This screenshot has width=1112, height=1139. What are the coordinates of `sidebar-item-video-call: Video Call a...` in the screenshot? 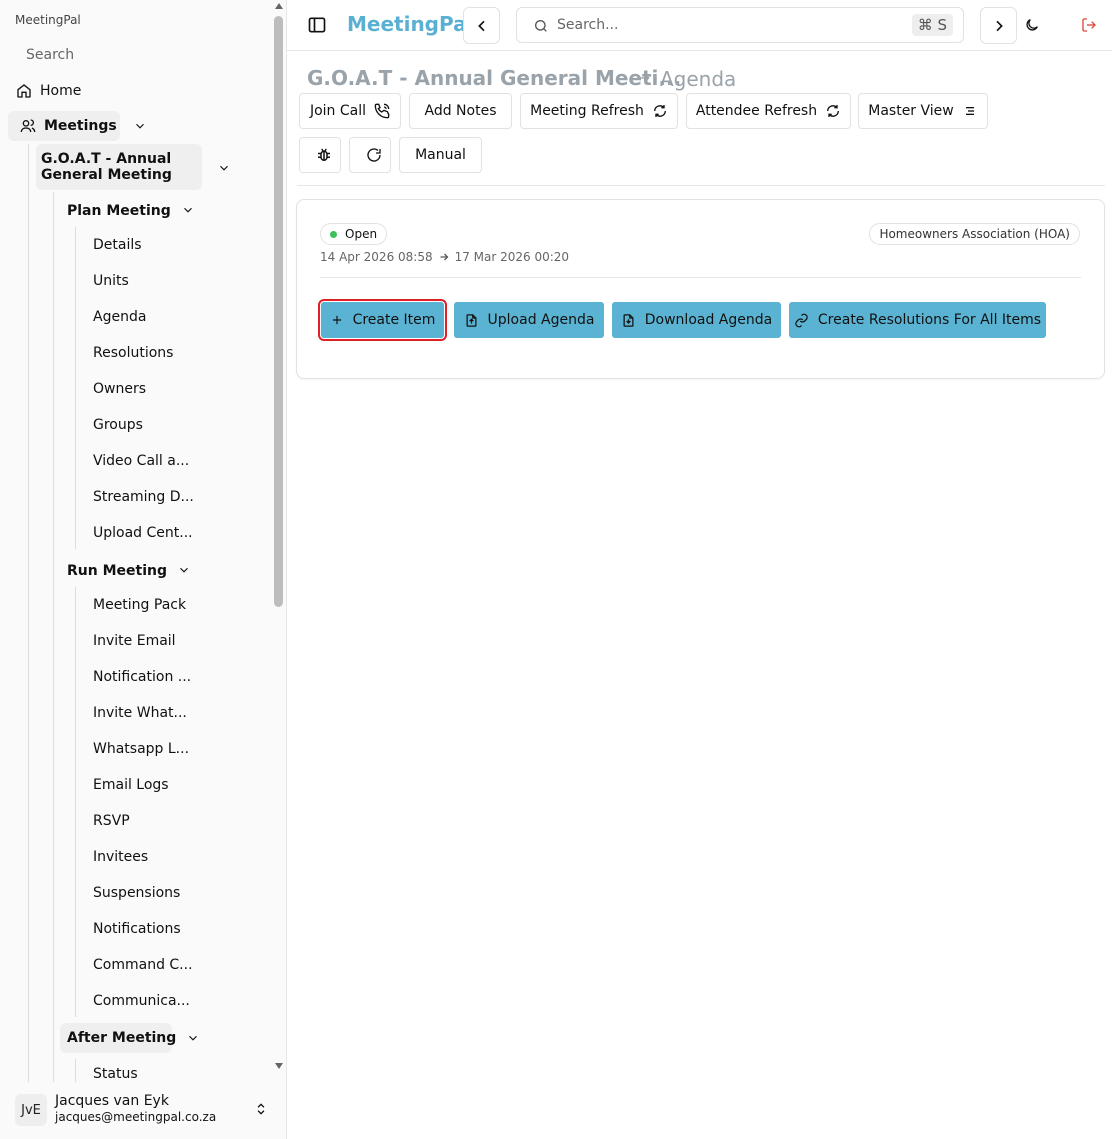 It's located at (141, 461).